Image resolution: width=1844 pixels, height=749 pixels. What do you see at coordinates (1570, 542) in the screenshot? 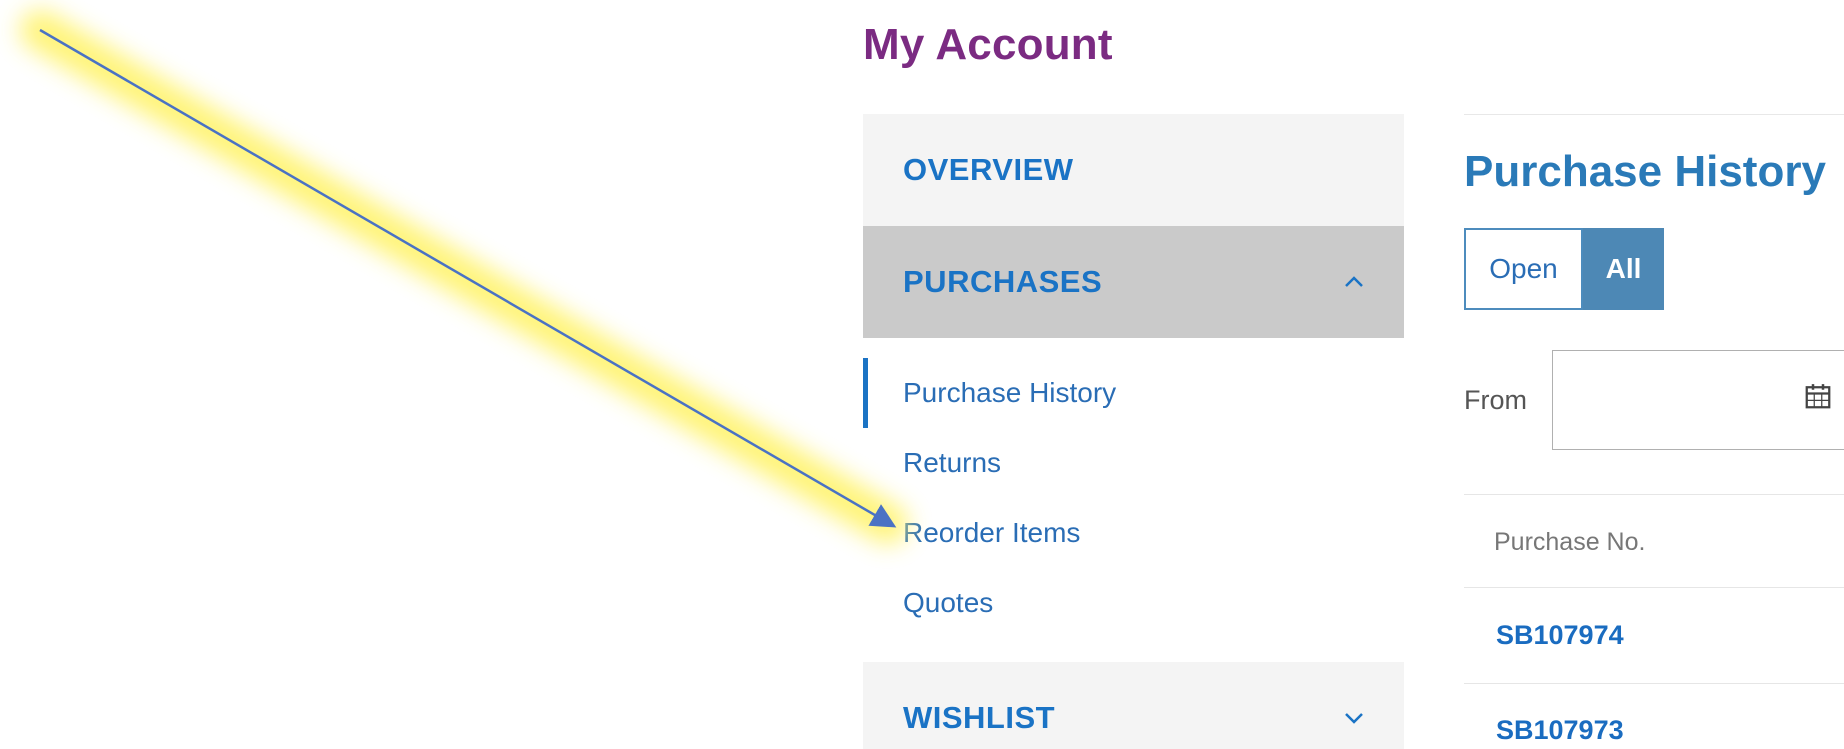
I see `column-header-purchase-no: Purchase No.` at bounding box center [1570, 542].